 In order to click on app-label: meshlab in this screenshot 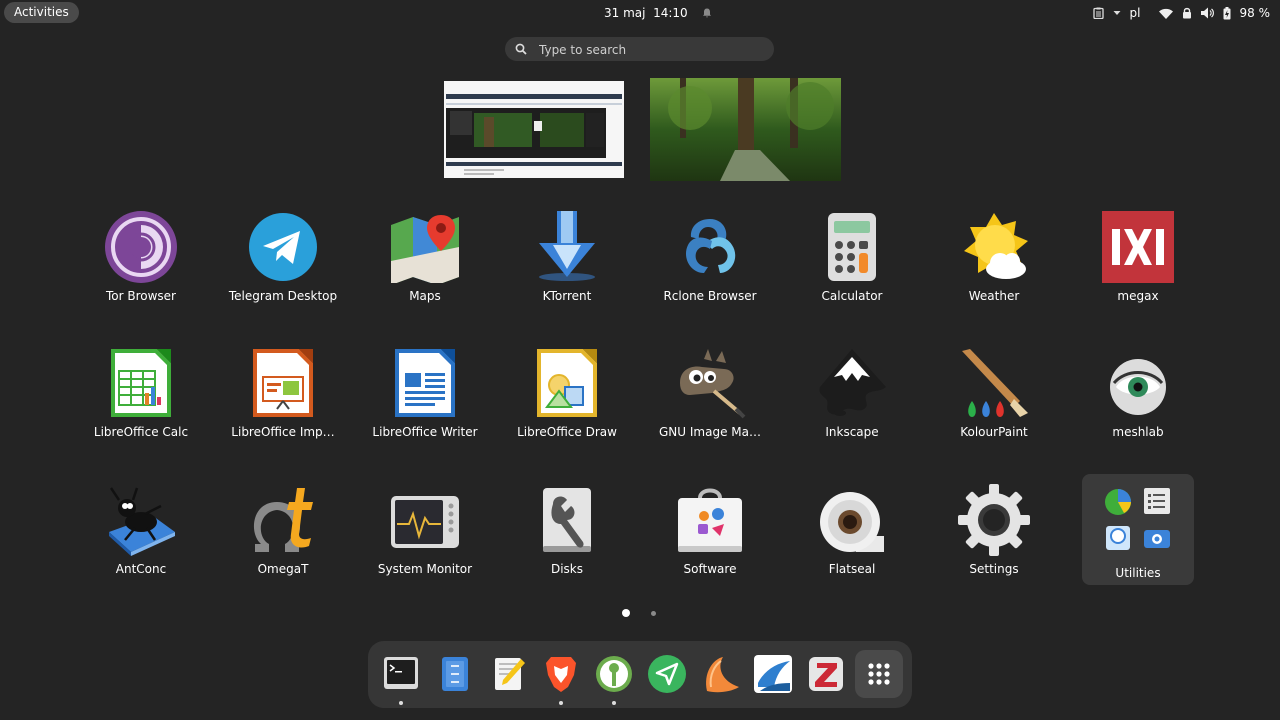, I will do `click(1138, 432)`.